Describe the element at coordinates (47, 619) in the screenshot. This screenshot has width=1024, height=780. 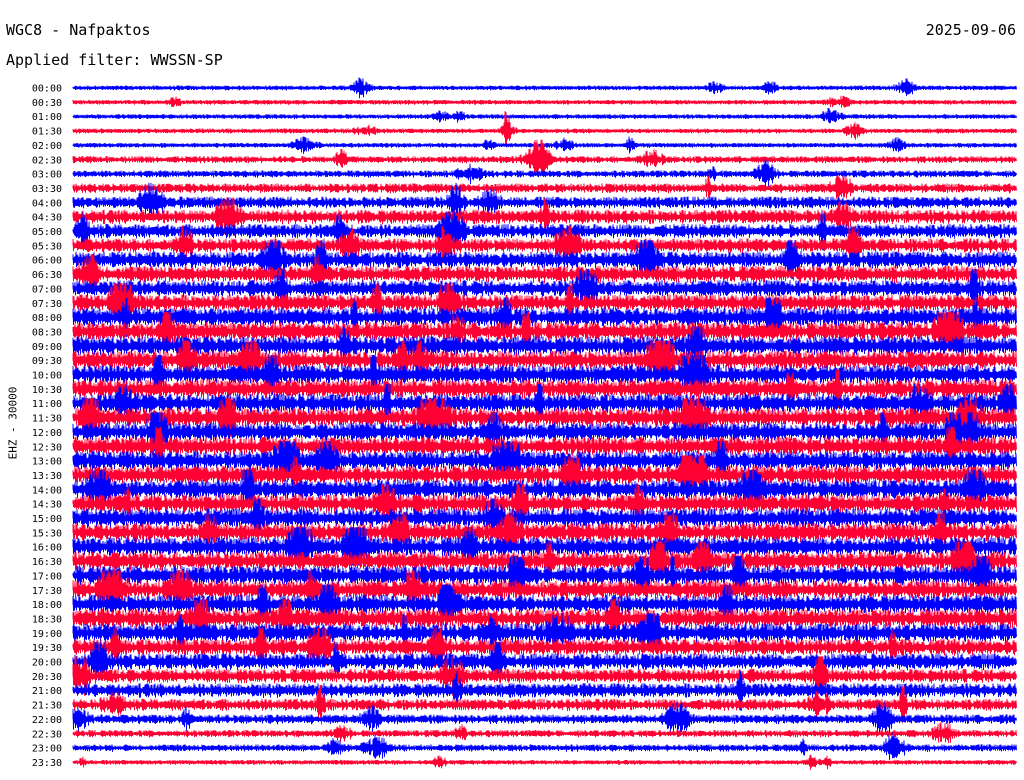
I see `time-tick-label: 18:30` at that location.